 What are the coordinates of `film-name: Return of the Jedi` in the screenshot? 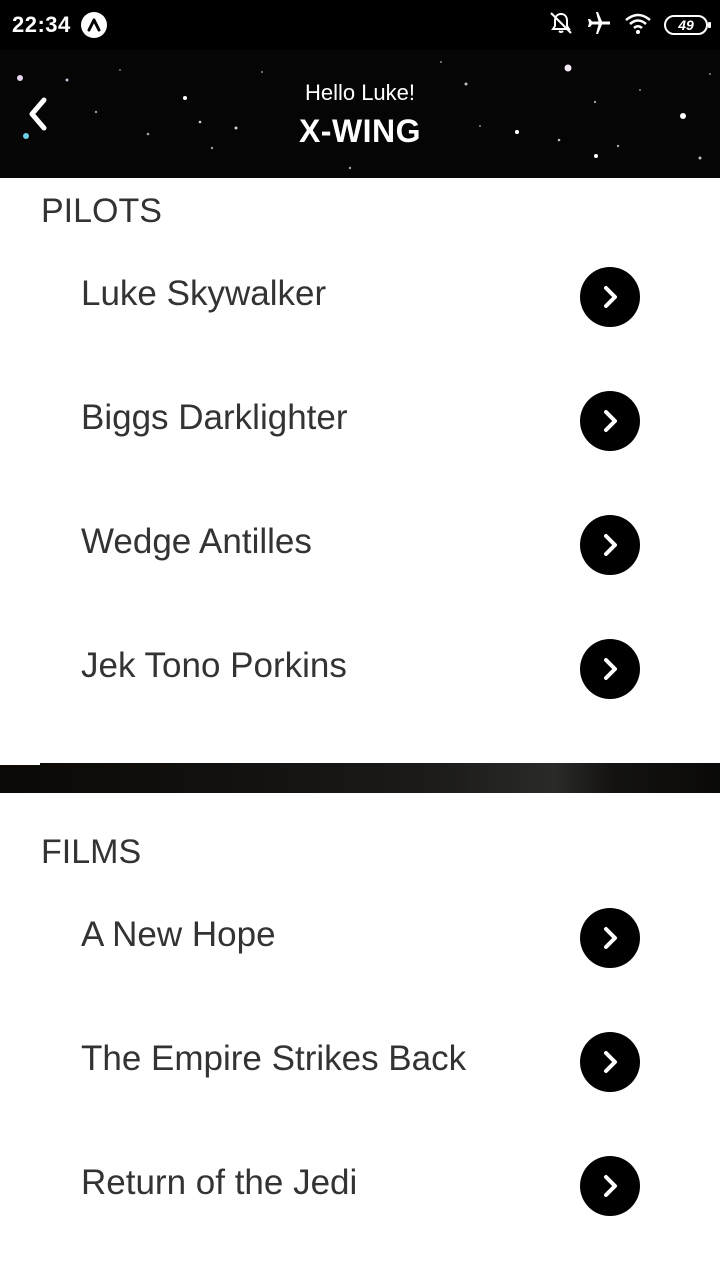 It's located at (219, 1182).